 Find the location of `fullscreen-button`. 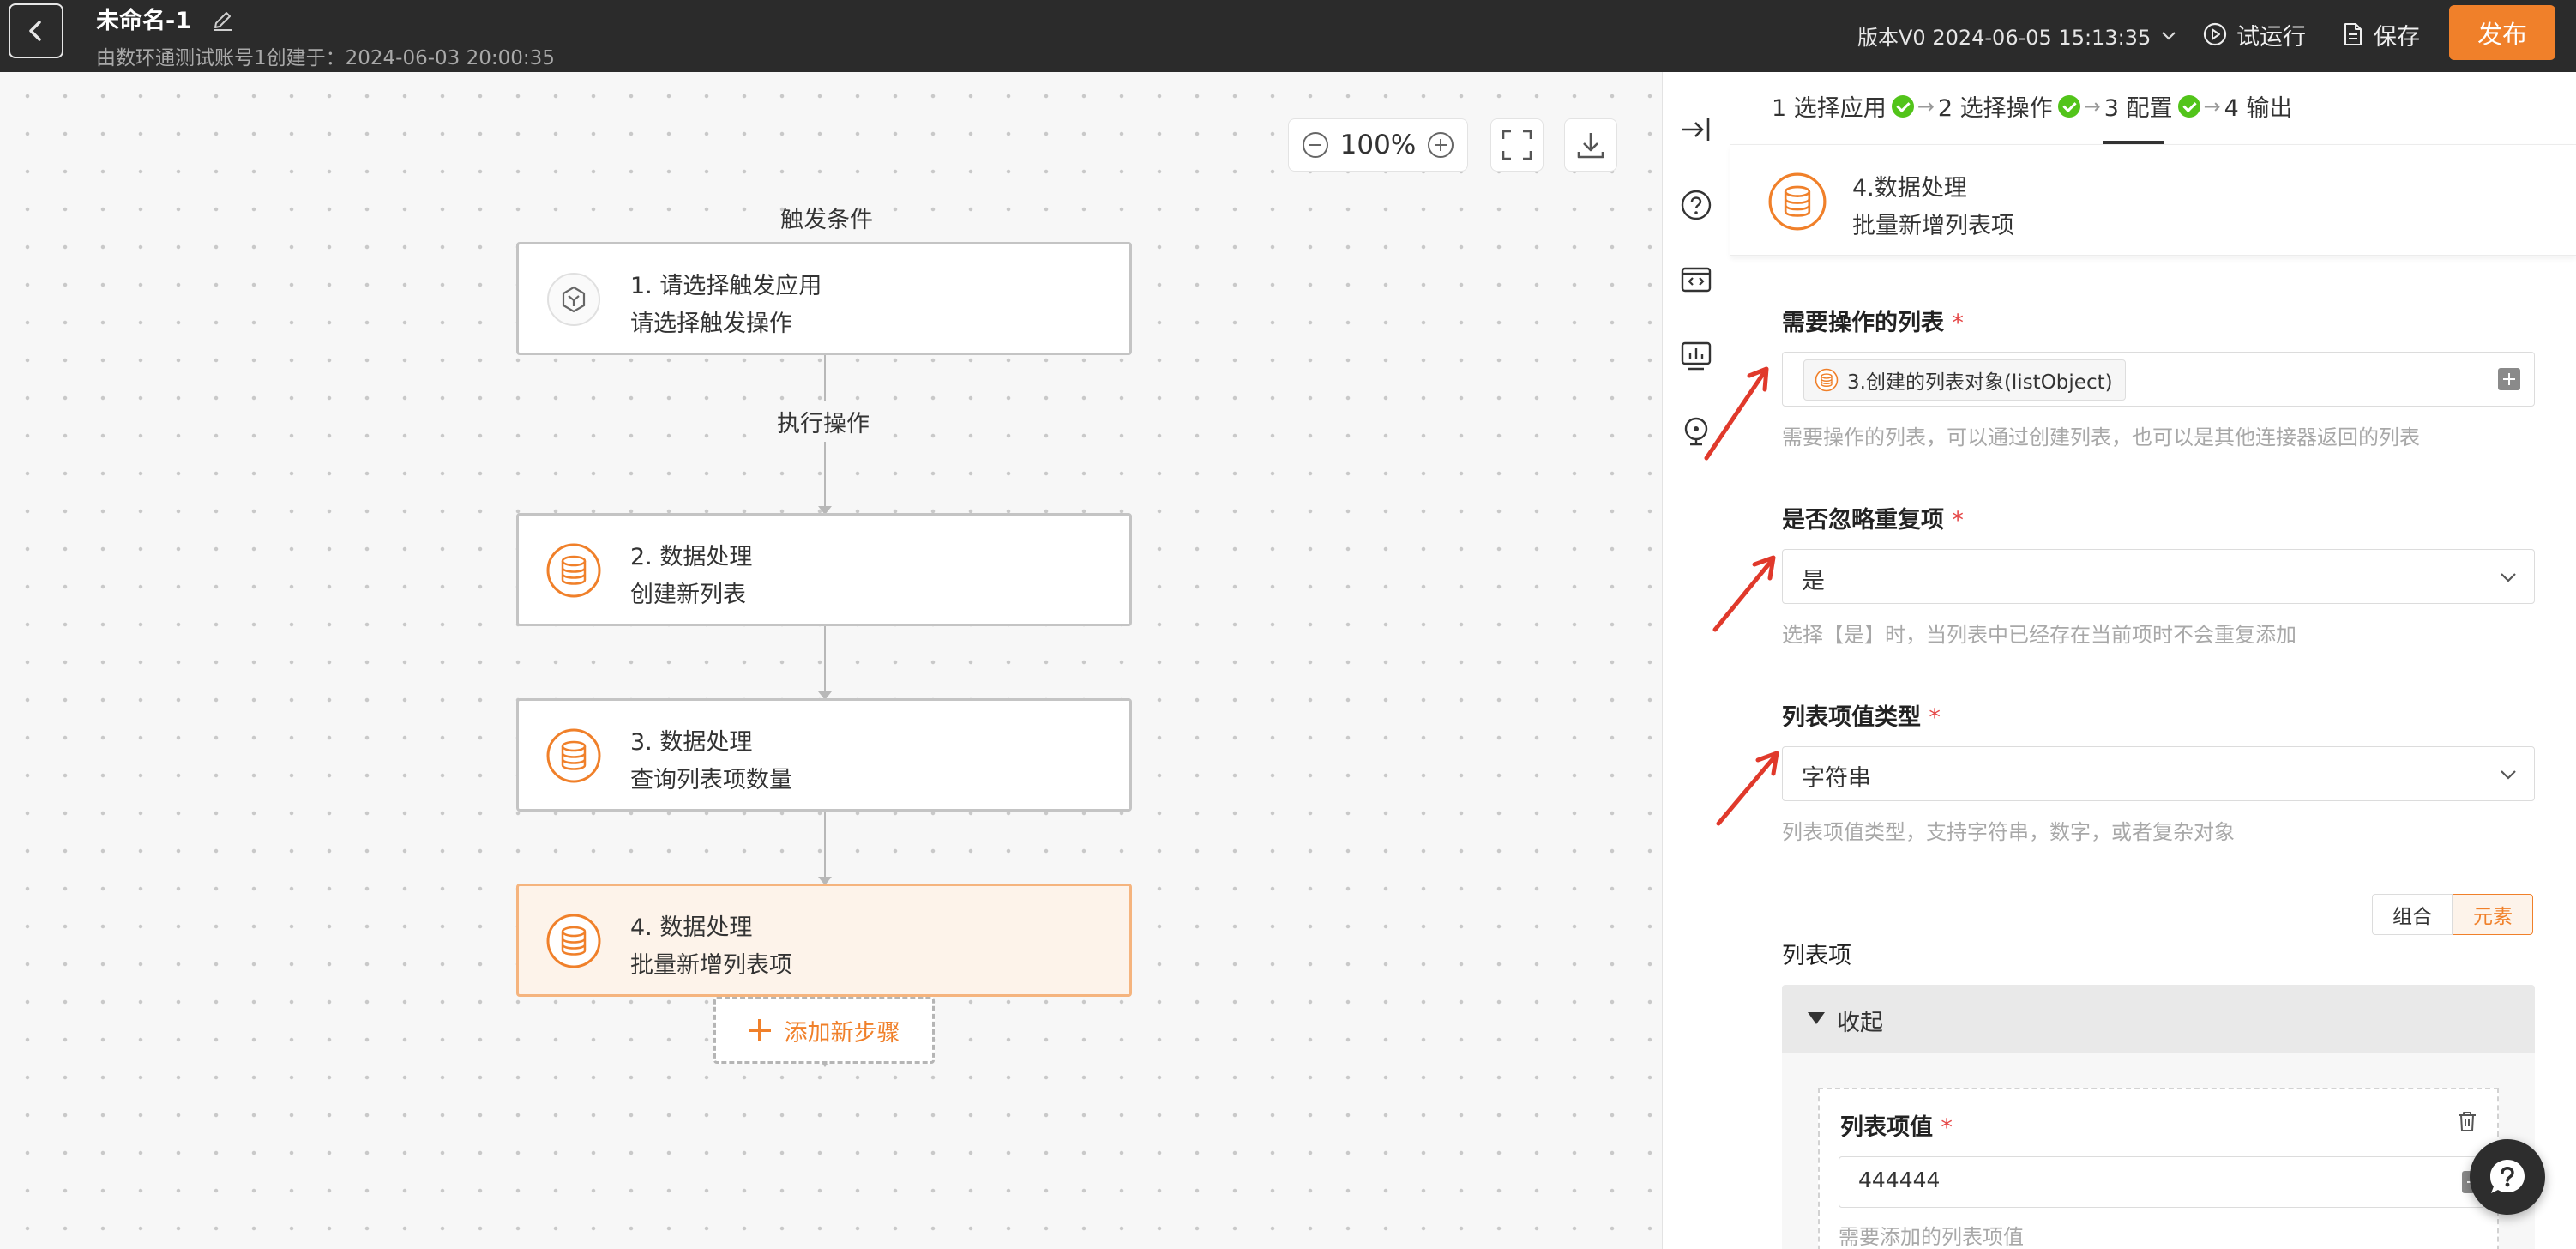

fullscreen-button is located at coordinates (1517, 145).